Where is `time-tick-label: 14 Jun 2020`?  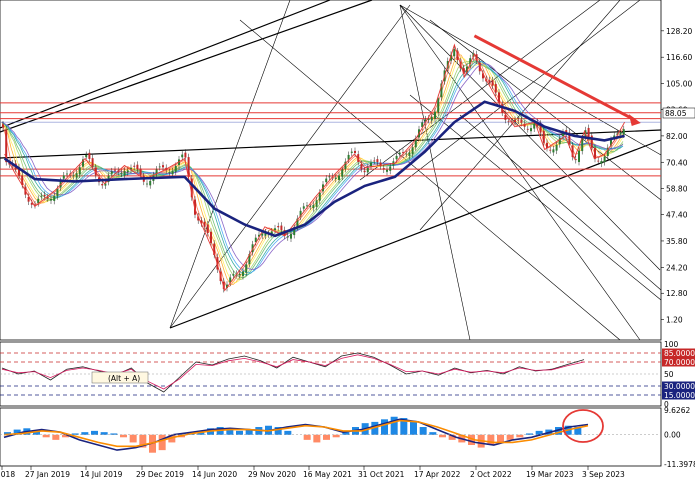 time-tick-label: 14 Jun 2020 is located at coordinates (214, 474).